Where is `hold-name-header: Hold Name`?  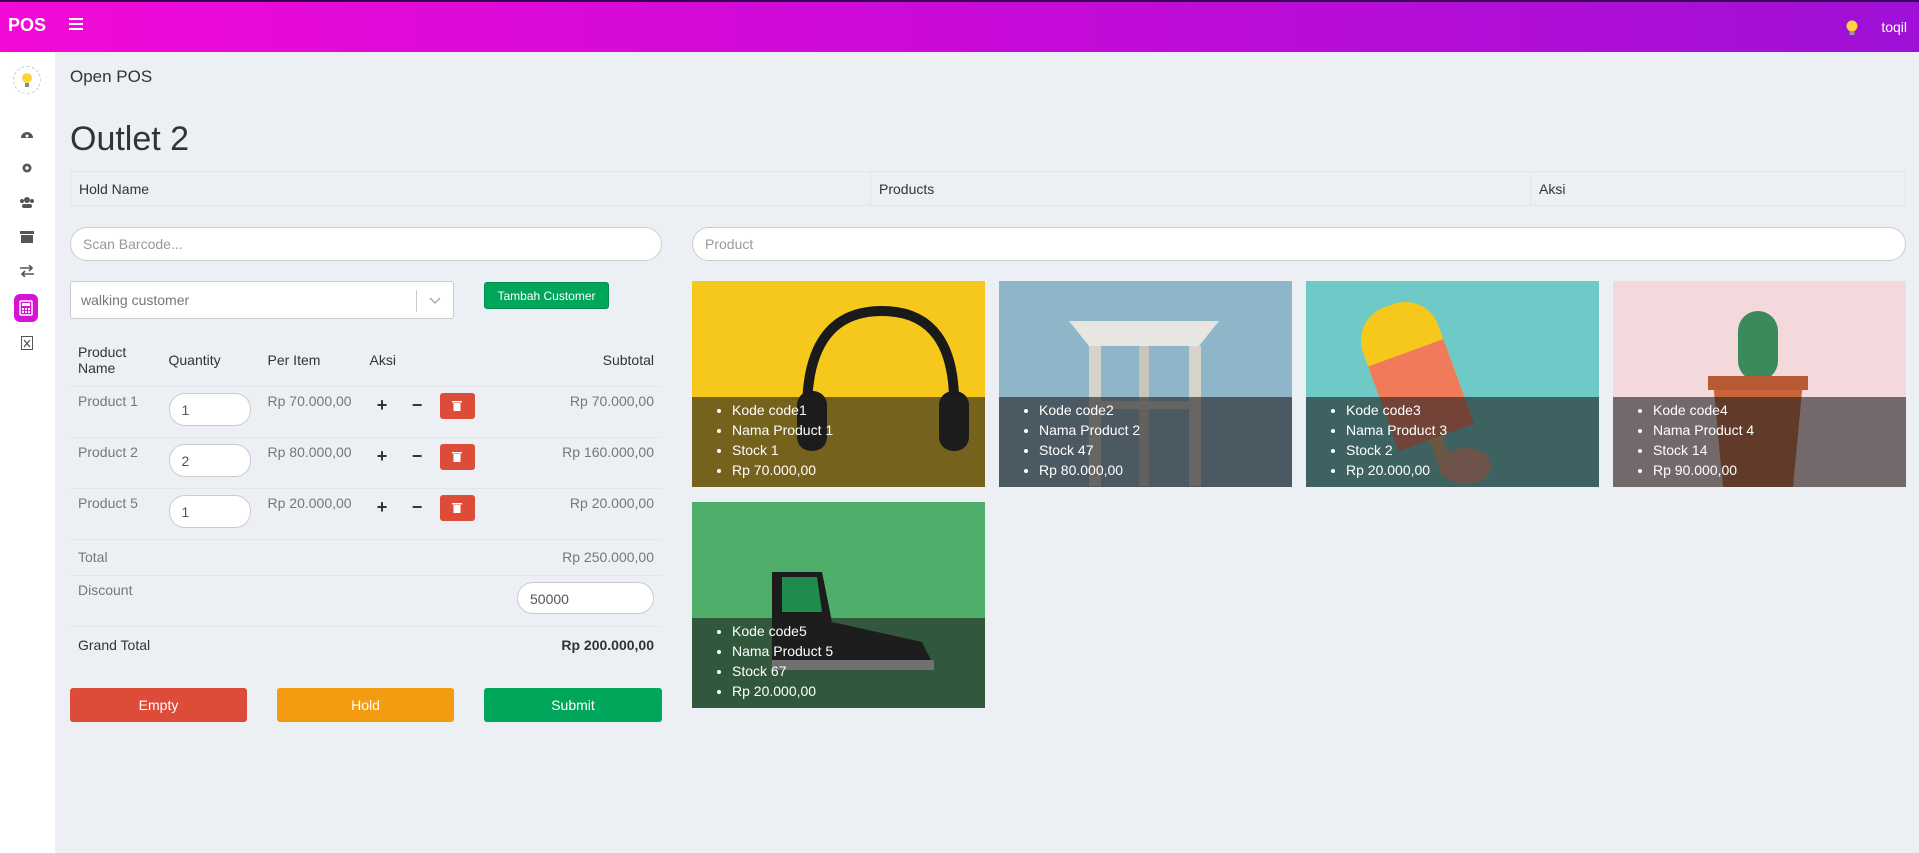
hold-name-header: Hold Name is located at coordinates (471, 188).